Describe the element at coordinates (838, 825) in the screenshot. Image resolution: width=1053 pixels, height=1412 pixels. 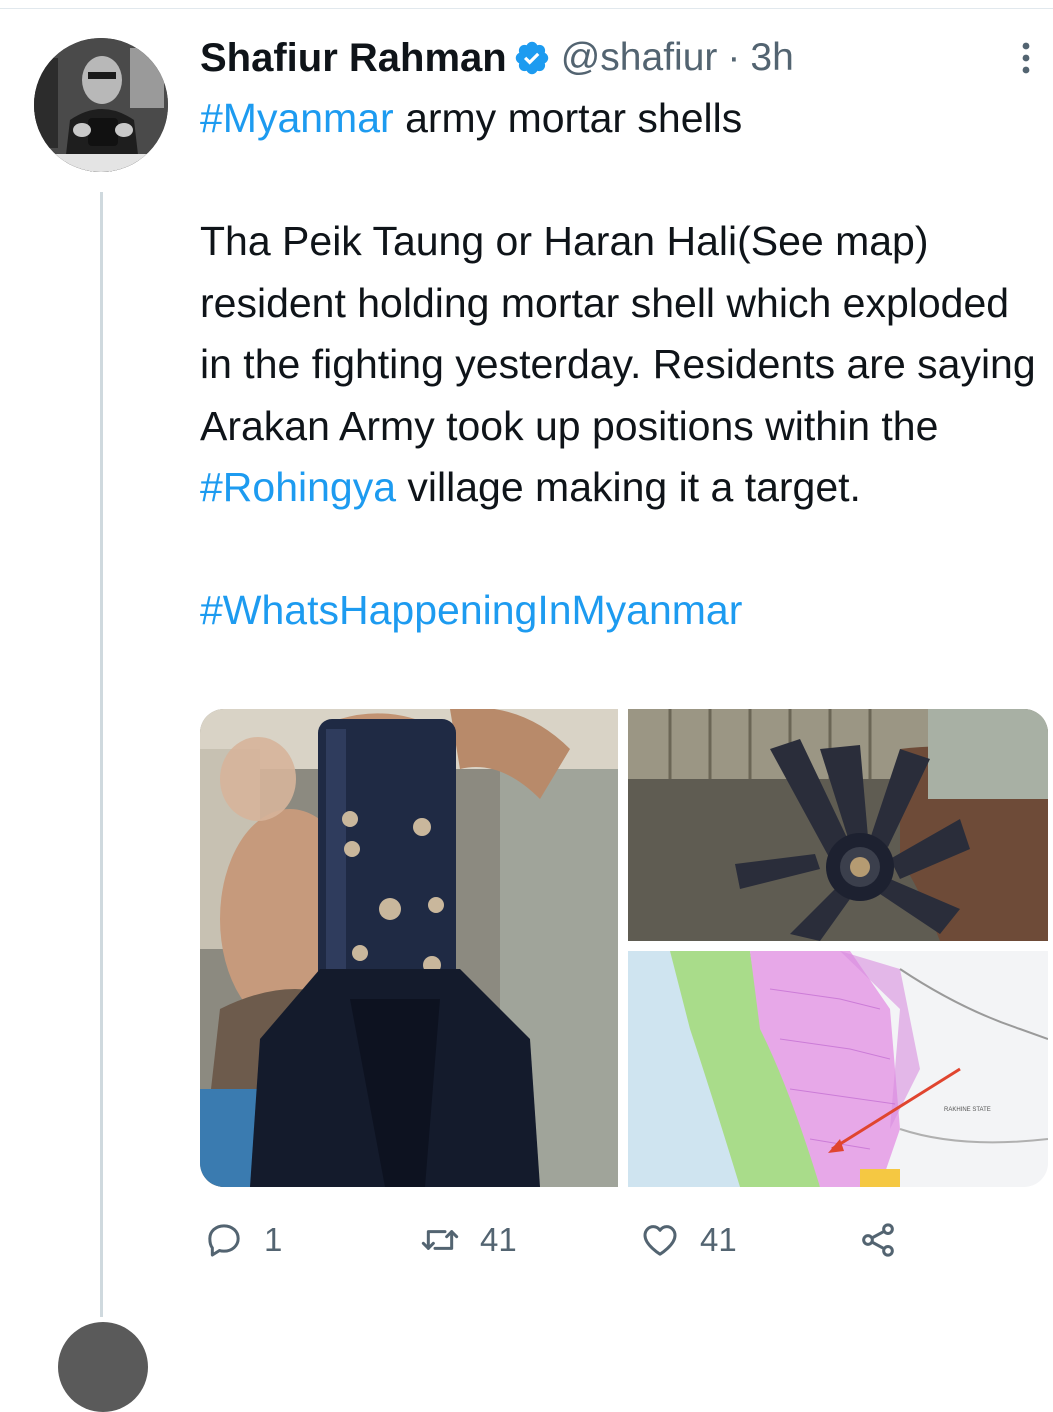
I see `media-photo-tail-fins` at that location.